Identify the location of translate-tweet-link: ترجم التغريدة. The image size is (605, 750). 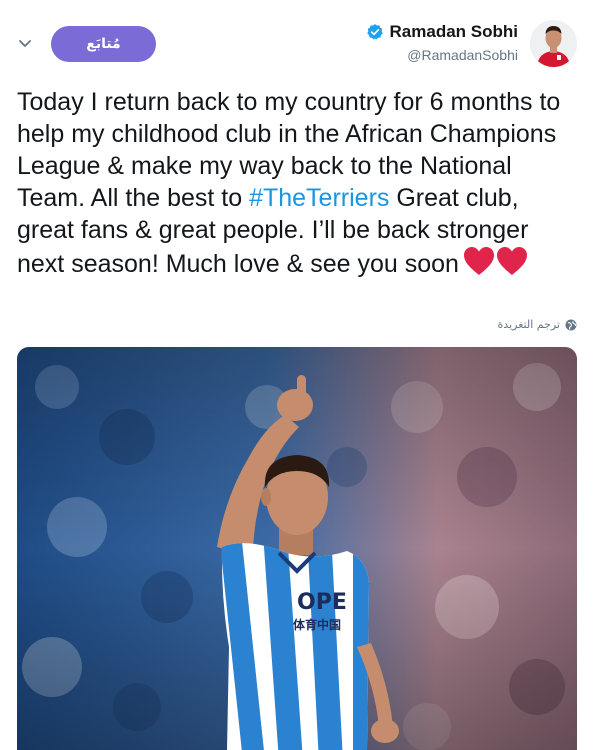
(537, 324).